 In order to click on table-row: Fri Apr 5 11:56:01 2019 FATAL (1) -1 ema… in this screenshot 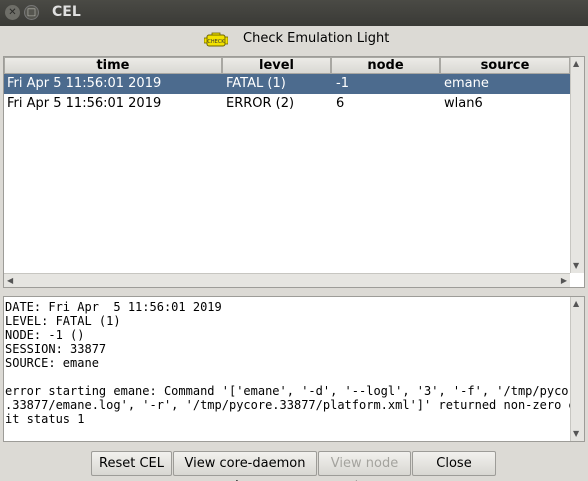, I will do `click(287, 84)`.